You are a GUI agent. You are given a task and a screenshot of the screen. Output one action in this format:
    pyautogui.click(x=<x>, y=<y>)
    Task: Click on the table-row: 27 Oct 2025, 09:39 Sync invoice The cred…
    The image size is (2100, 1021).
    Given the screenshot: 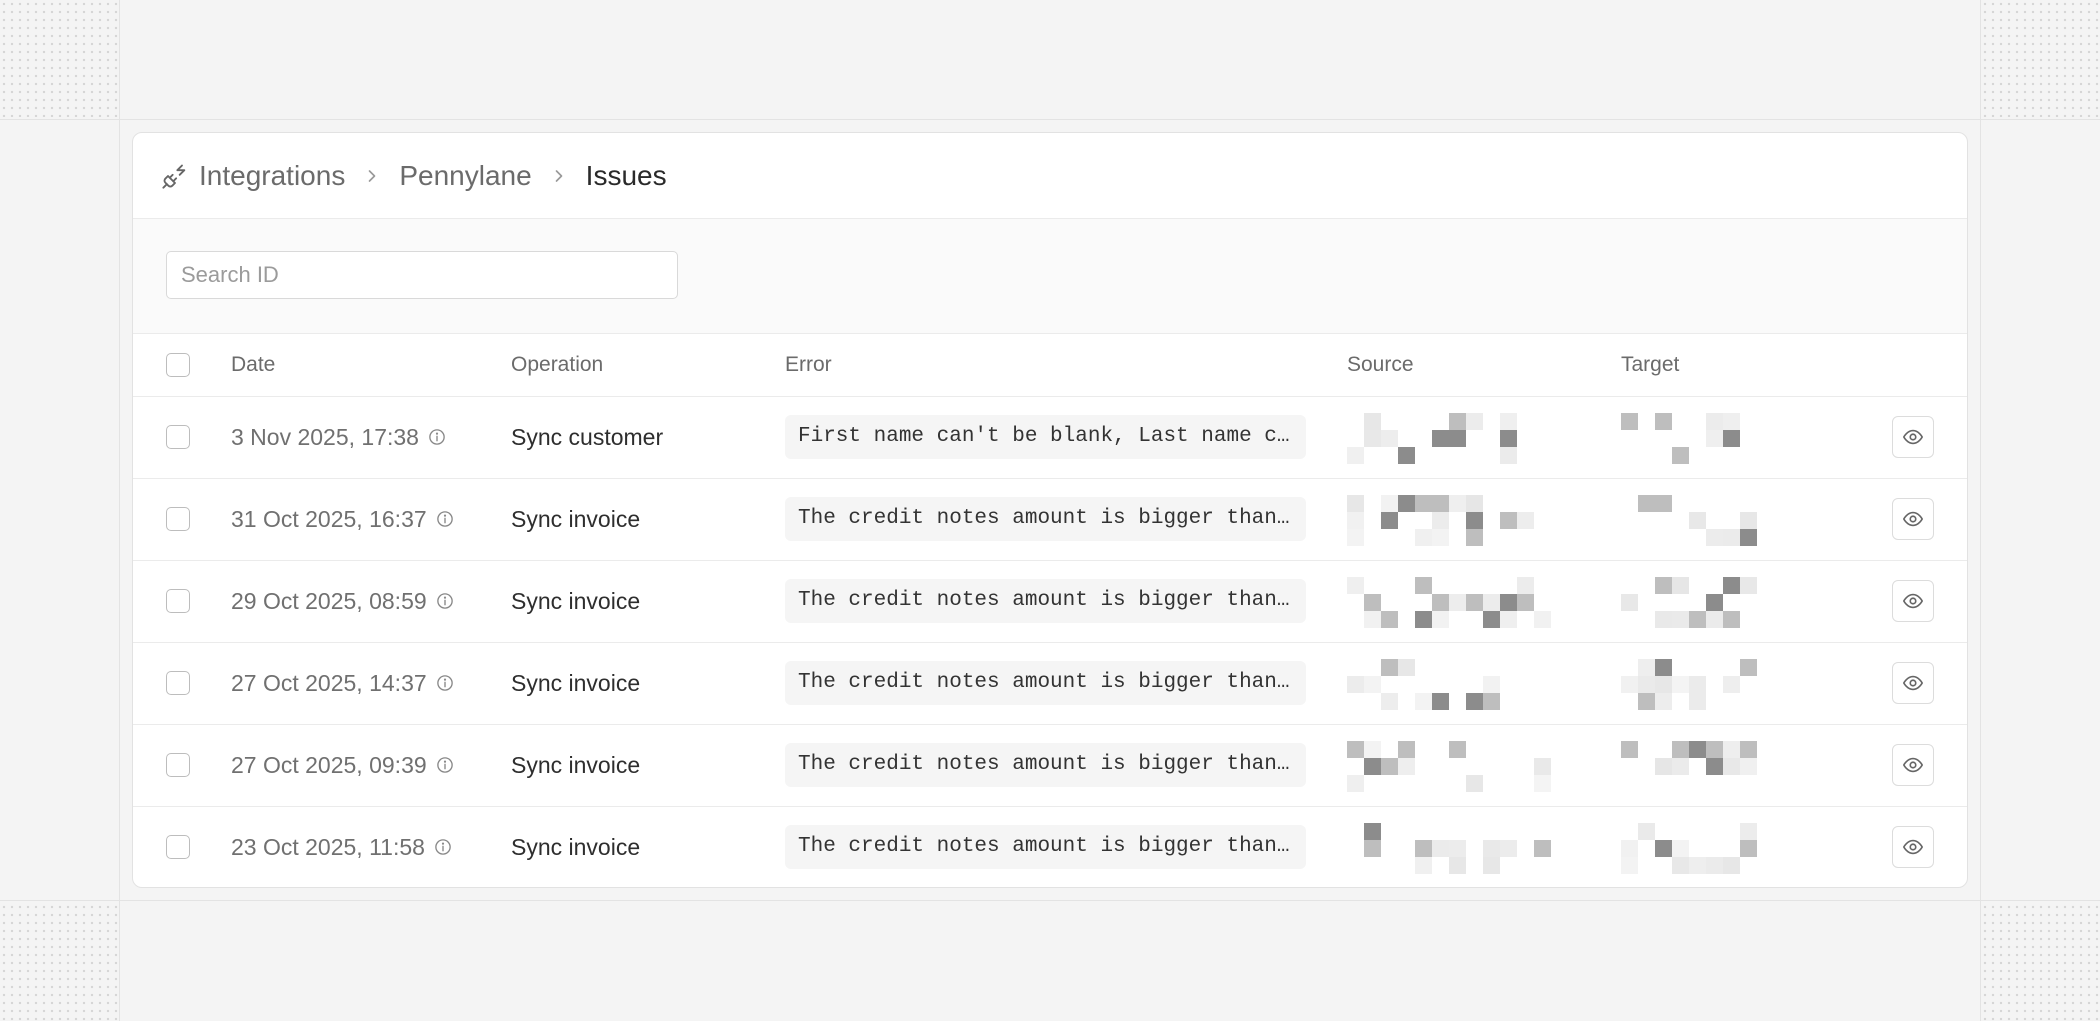 What is the action you would take?
    pyautogui.click(x=1050, y=765)
    